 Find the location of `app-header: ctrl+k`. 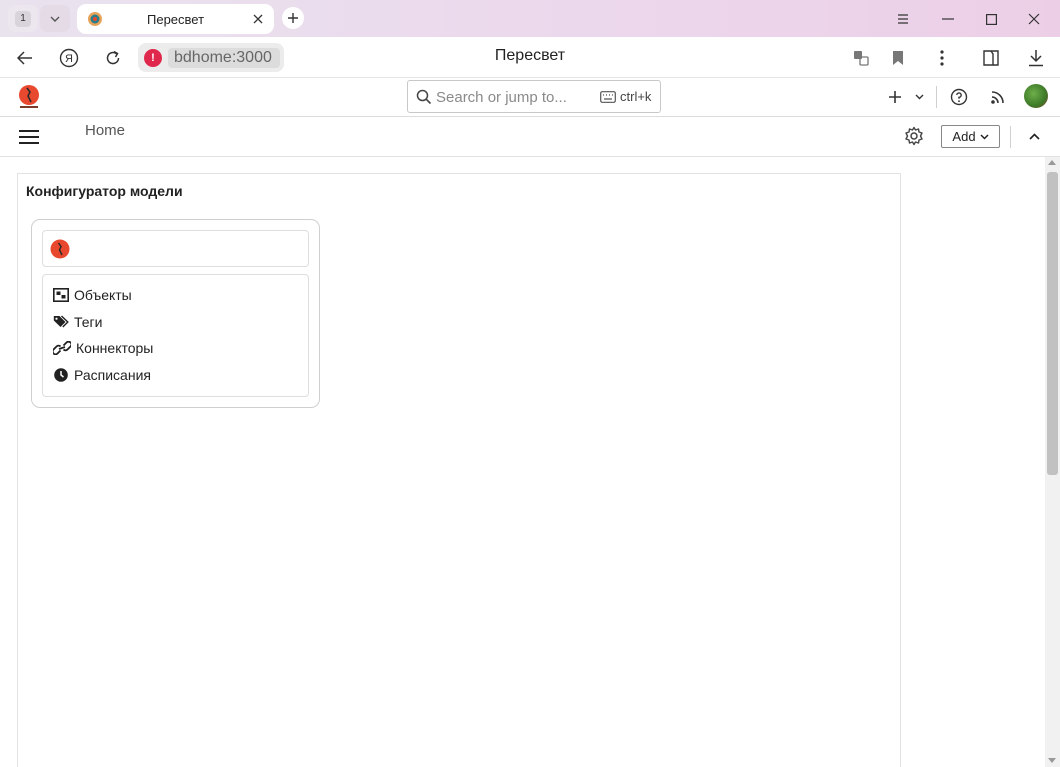

app-header: ctrl+k is located at coordinates (530, 97).